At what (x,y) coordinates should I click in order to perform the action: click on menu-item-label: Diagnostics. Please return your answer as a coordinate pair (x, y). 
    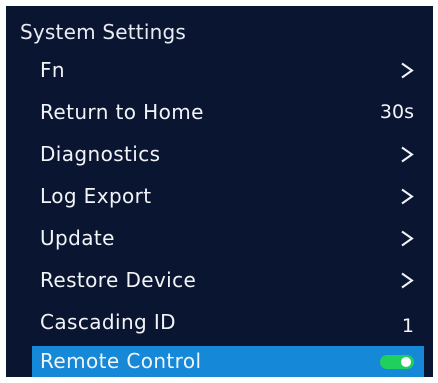
    Looking at the image, I should click on (100, 154).